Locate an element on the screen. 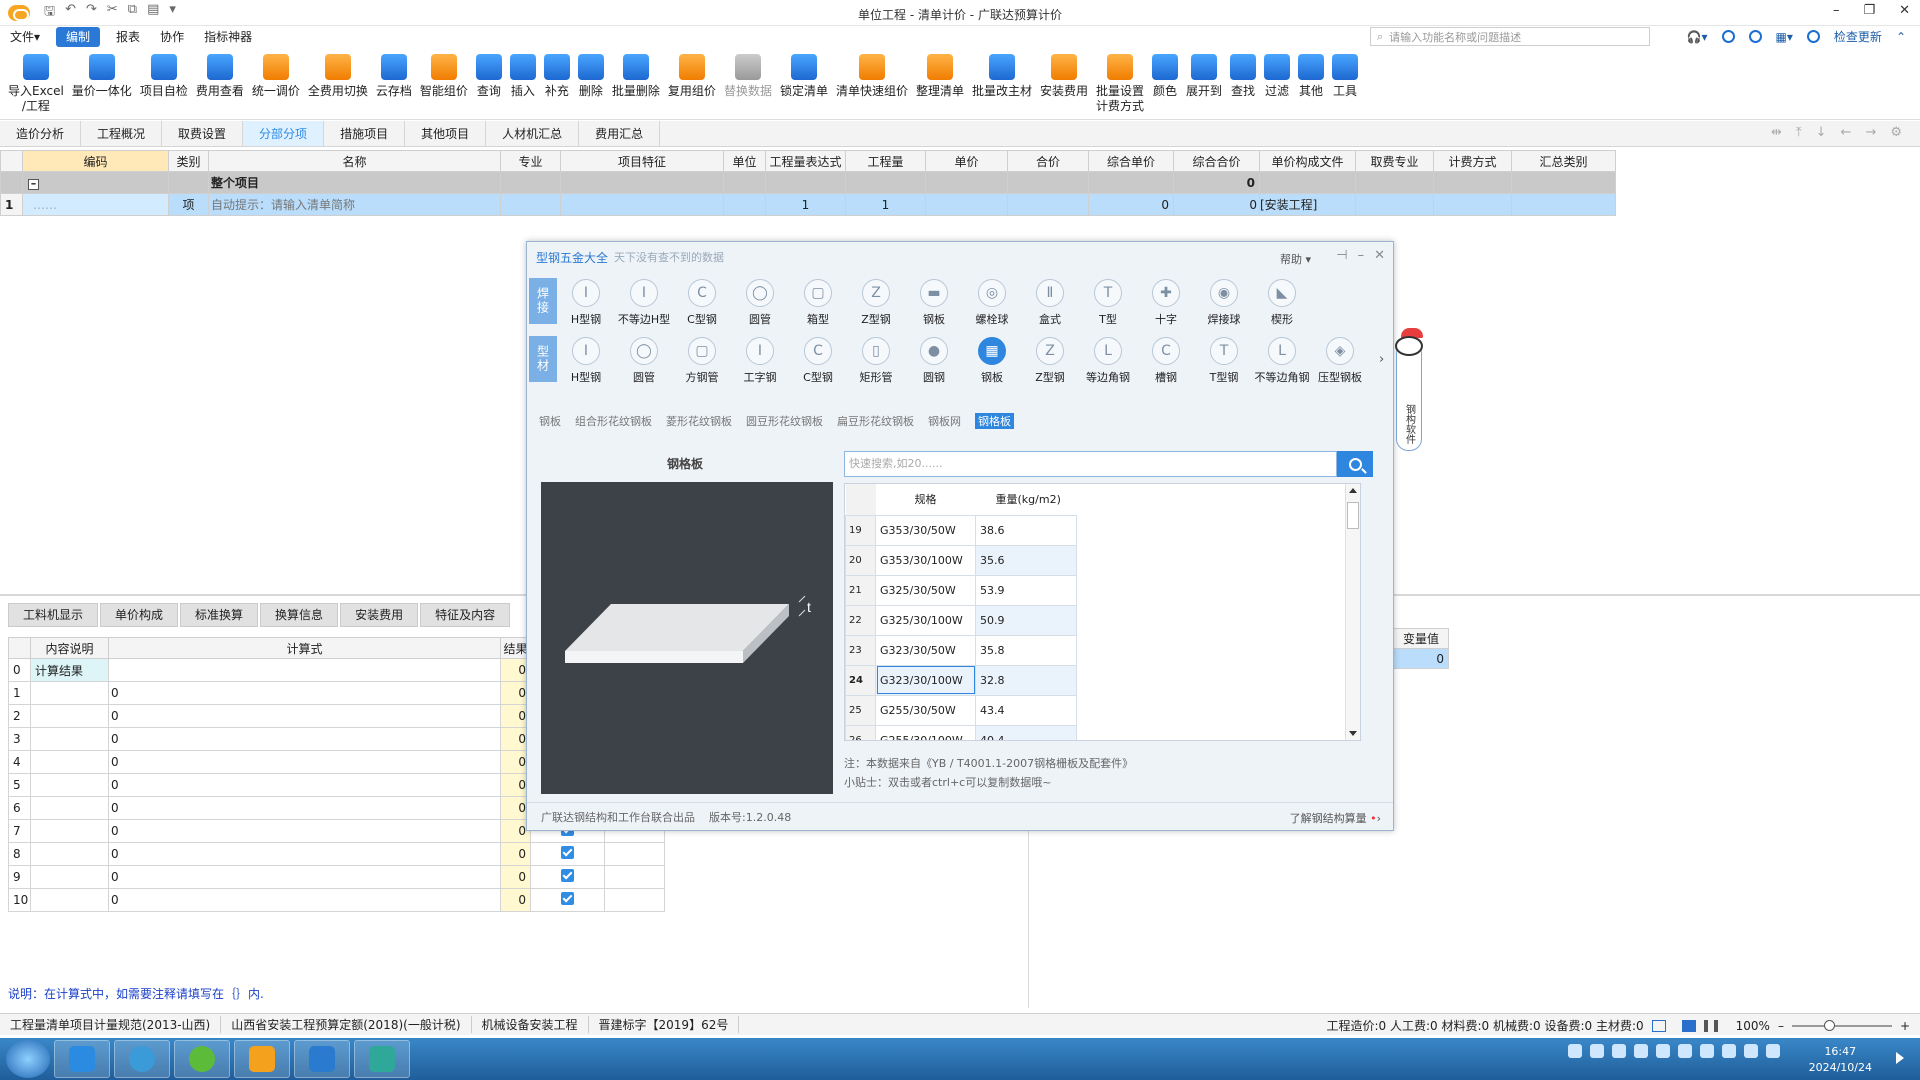 This screenshot has width=1920, height=1080. billing-cell is located at coordinates (1472, 204).